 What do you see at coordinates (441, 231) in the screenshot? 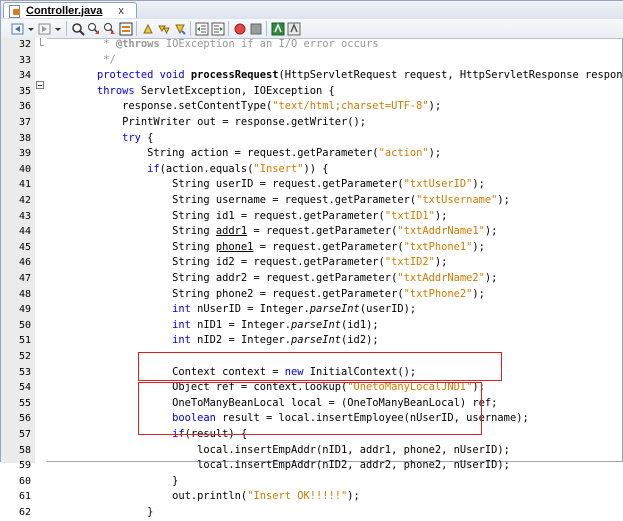
I see `code-token: "txtAddrName1"` at bounding box center [441, 231].